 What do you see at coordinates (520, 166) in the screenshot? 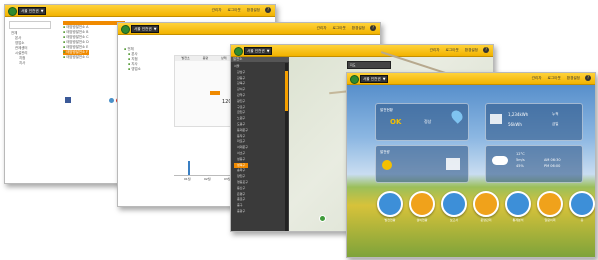
I see `humidity: 45%` at bounding box center [520, 166].